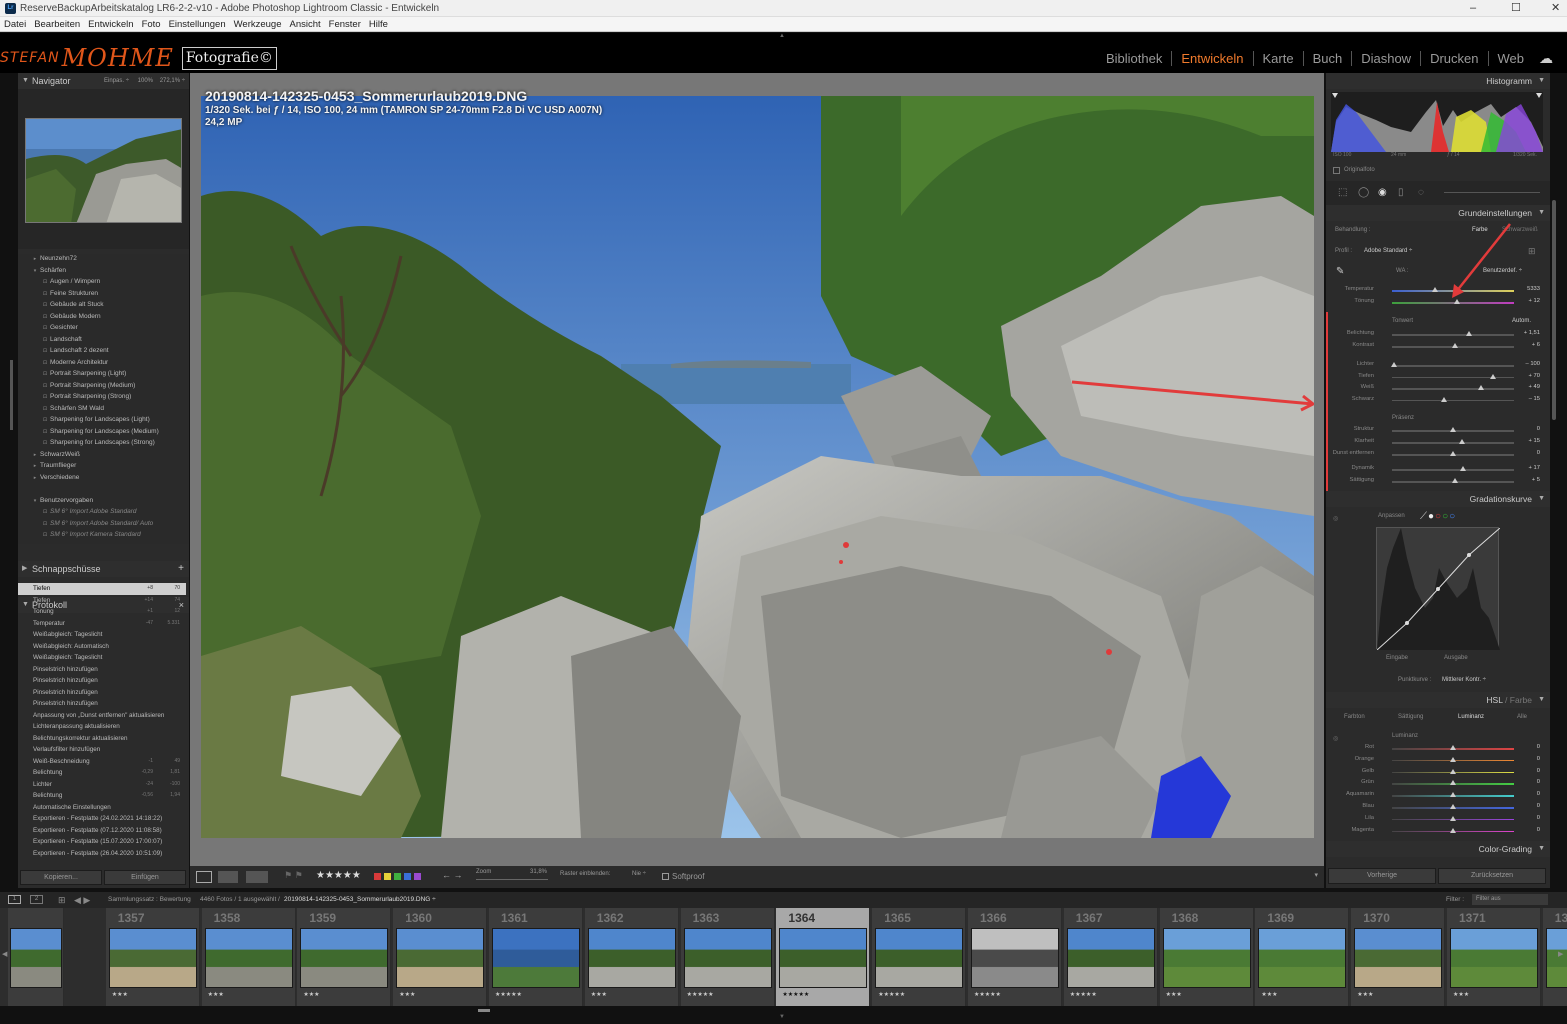 This screenshot has height=1024, width=1567. I want to click on paste-button: Einfügen, so click(145, 877).